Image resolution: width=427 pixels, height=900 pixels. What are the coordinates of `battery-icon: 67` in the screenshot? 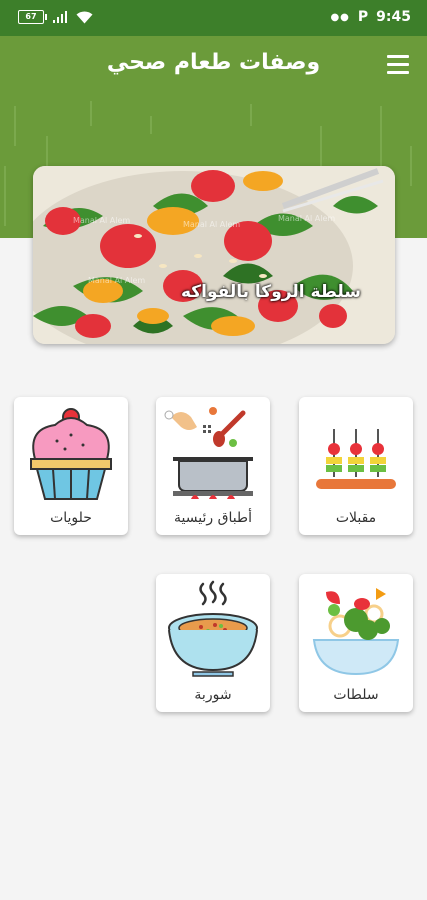 It's located at (32, 17).